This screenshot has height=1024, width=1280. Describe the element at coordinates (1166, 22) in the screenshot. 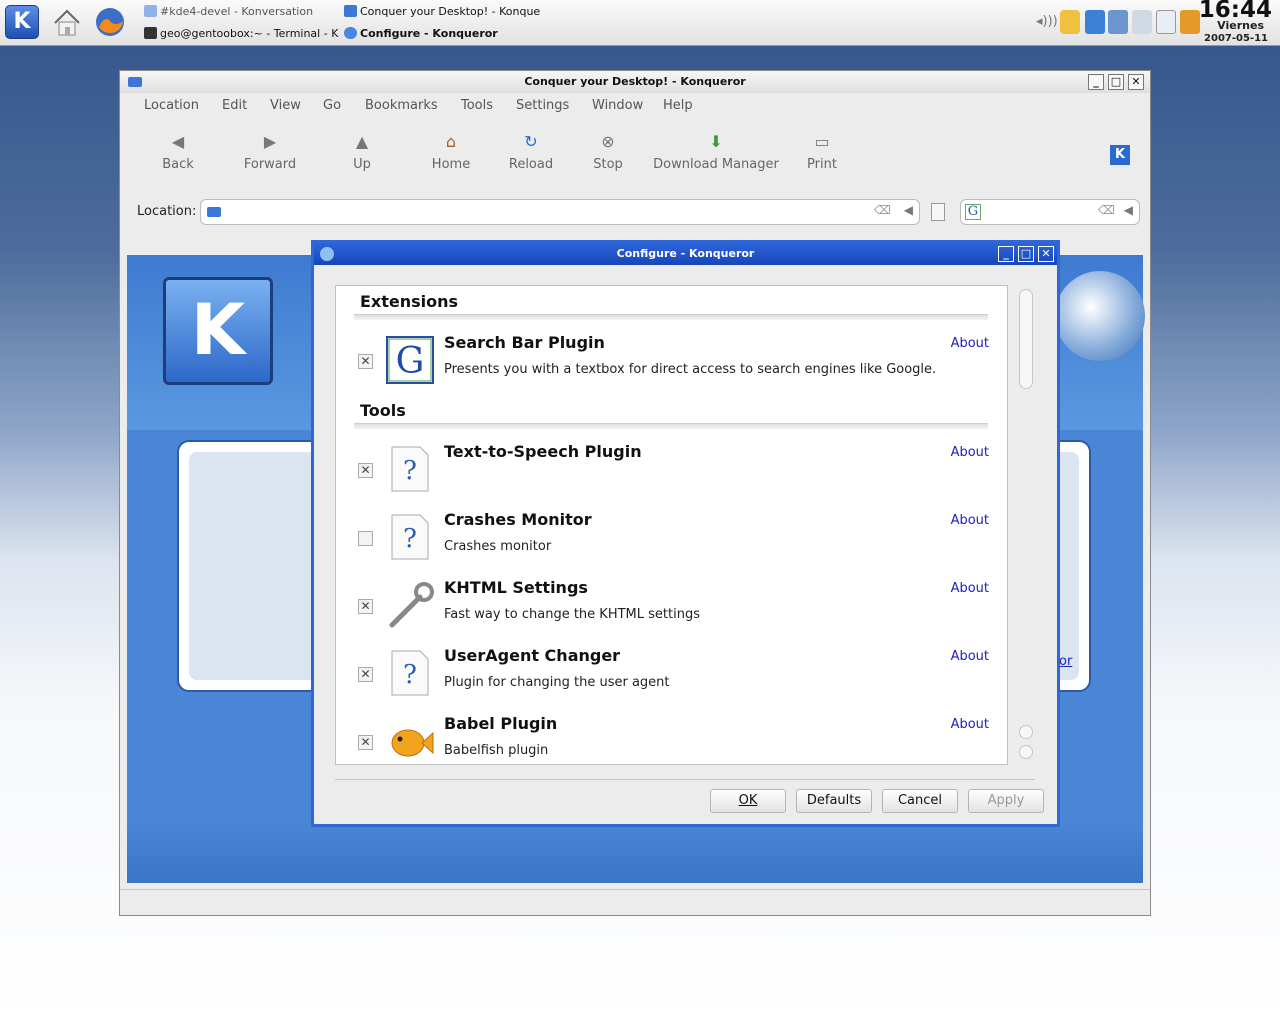

I see `calendar-icon` at that location.